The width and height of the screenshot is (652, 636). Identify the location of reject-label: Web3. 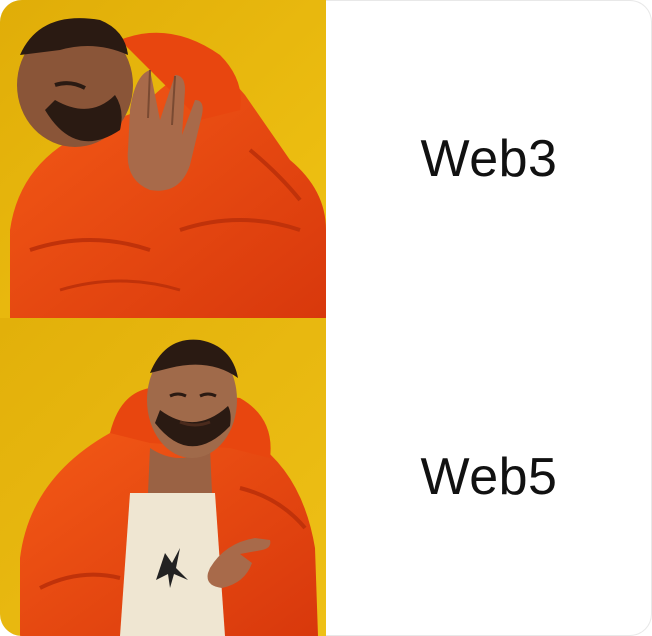
(489, 159).